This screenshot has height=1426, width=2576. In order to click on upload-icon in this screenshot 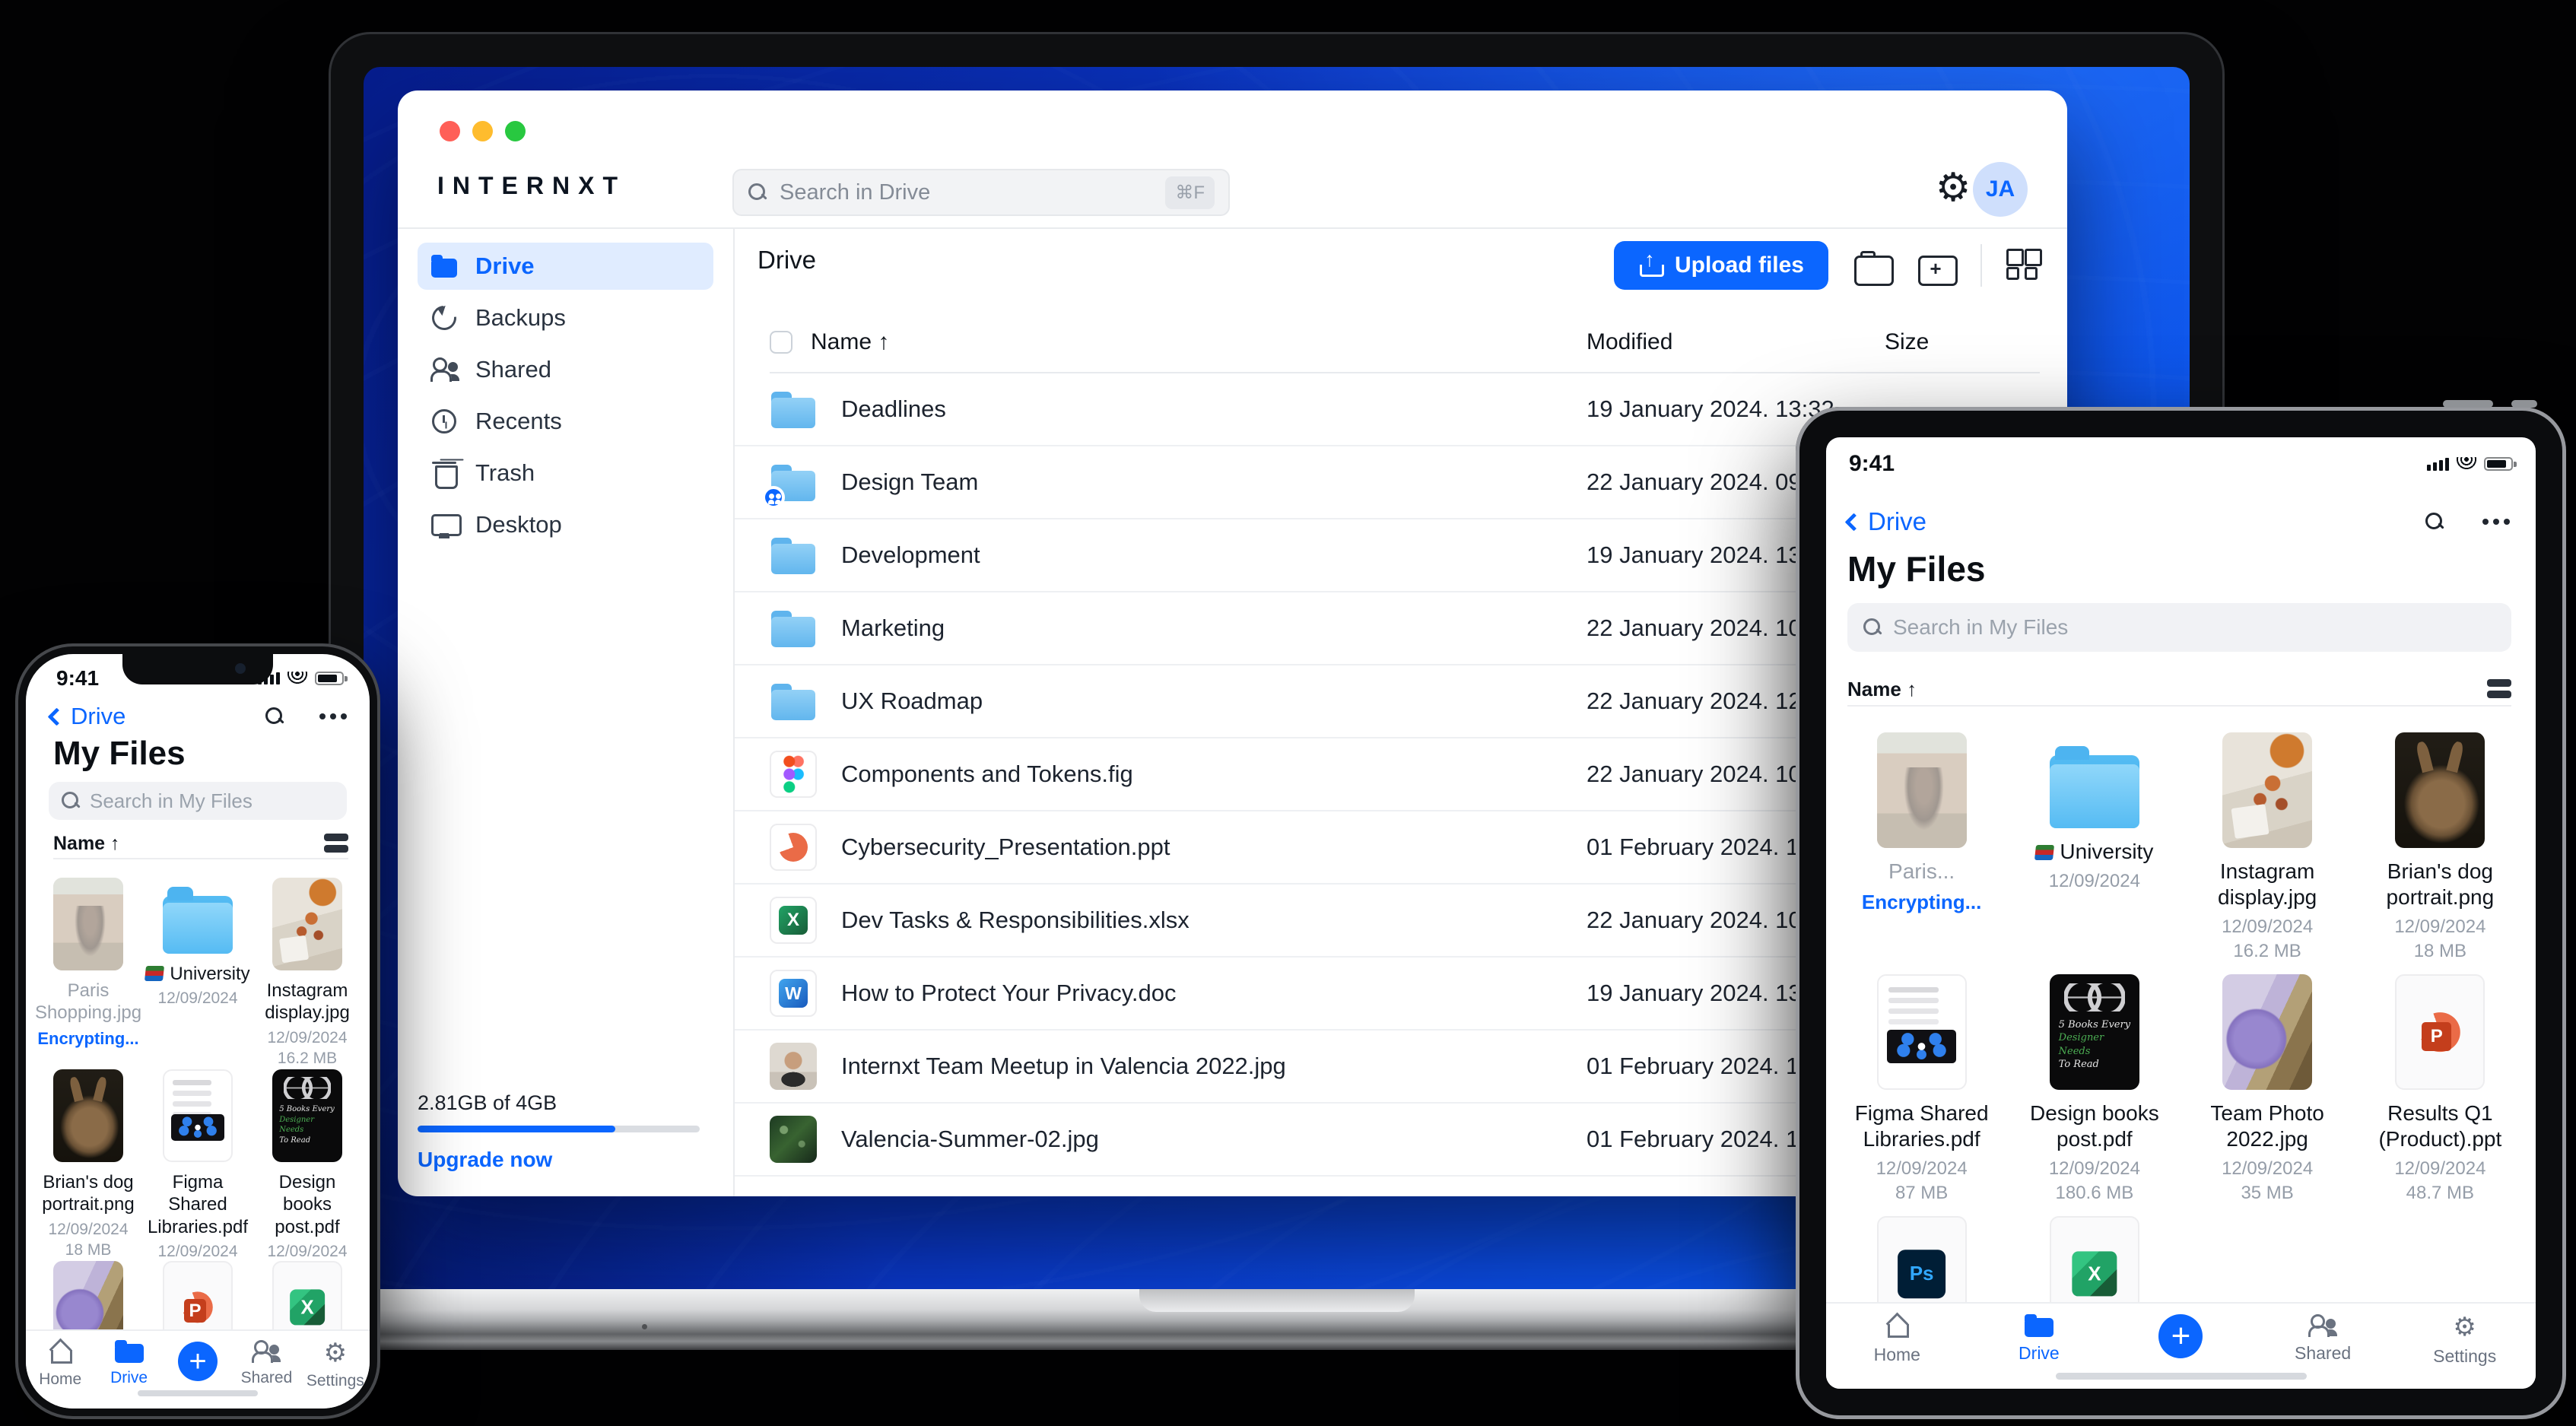, I will do `click(1651, 262)`.